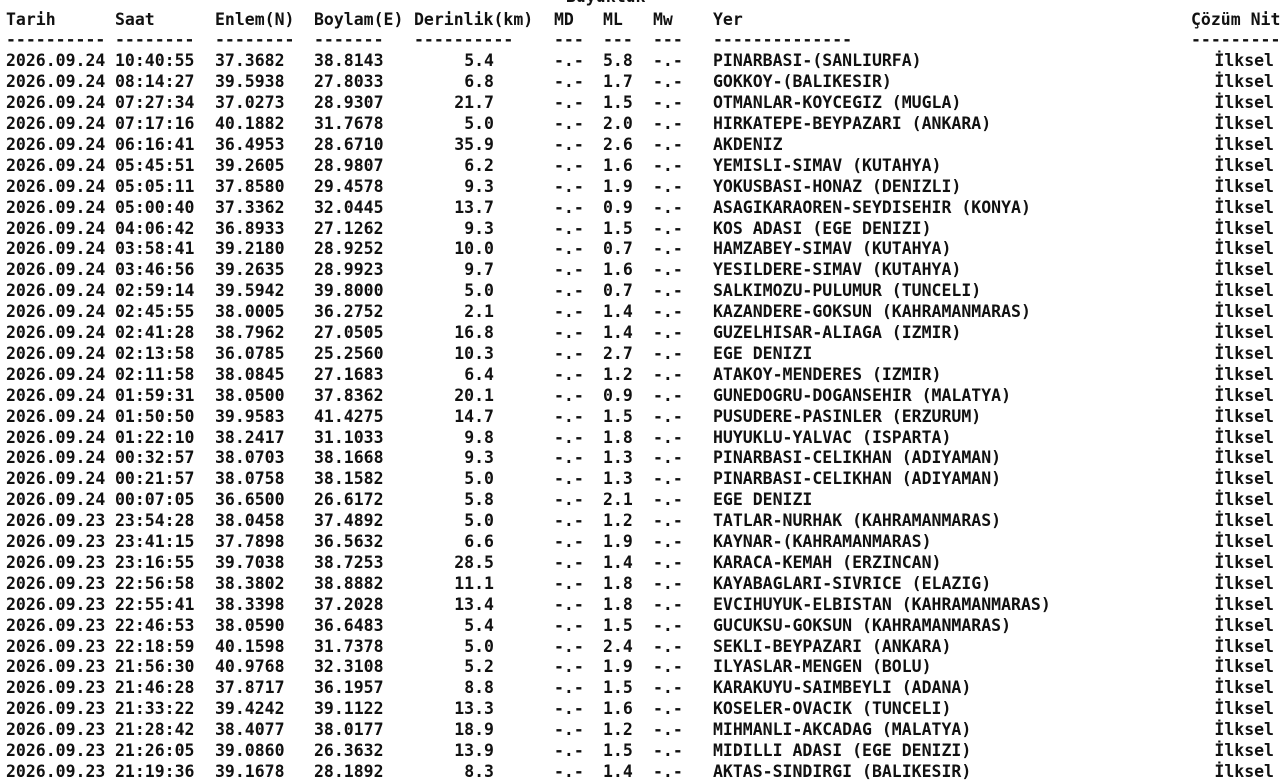 This screenshot has width=1280, height=783. What do you see at coordinates (250, 207) in the screenshot?
I see `cell-lat: 37.3362` at bounding box center [250, 207].